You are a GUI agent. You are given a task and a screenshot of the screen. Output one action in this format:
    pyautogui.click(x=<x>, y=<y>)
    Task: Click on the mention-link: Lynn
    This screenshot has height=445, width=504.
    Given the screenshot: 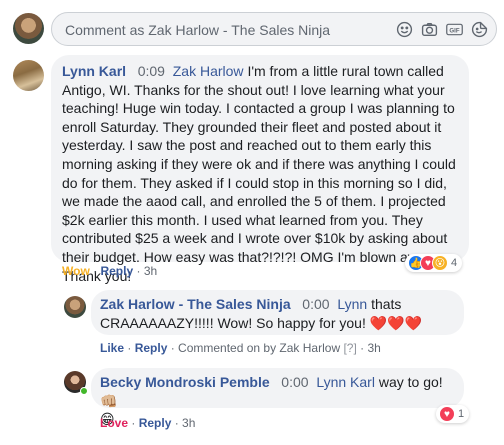 What is the action you would take?
    pyautogui.click(x=352, y=304)
    